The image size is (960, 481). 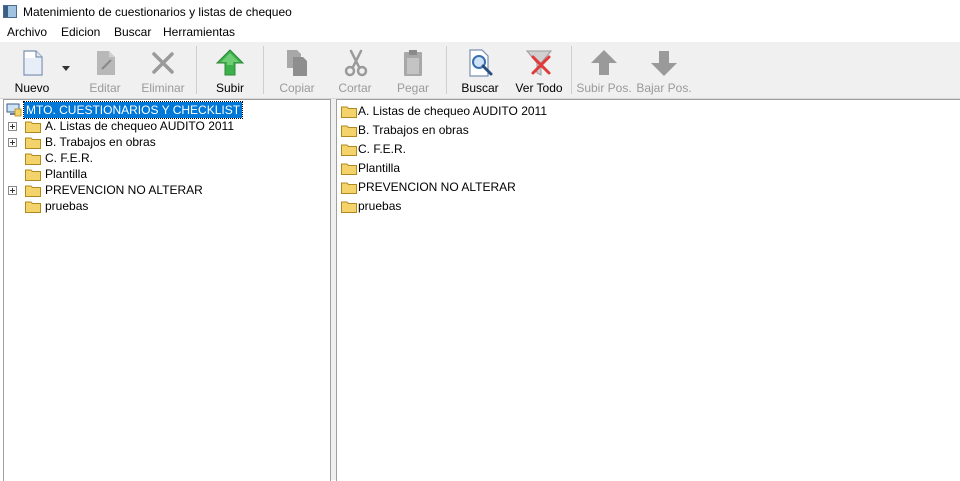 I want to click on copiar-button: Copiar, so click(x=297, y=70).